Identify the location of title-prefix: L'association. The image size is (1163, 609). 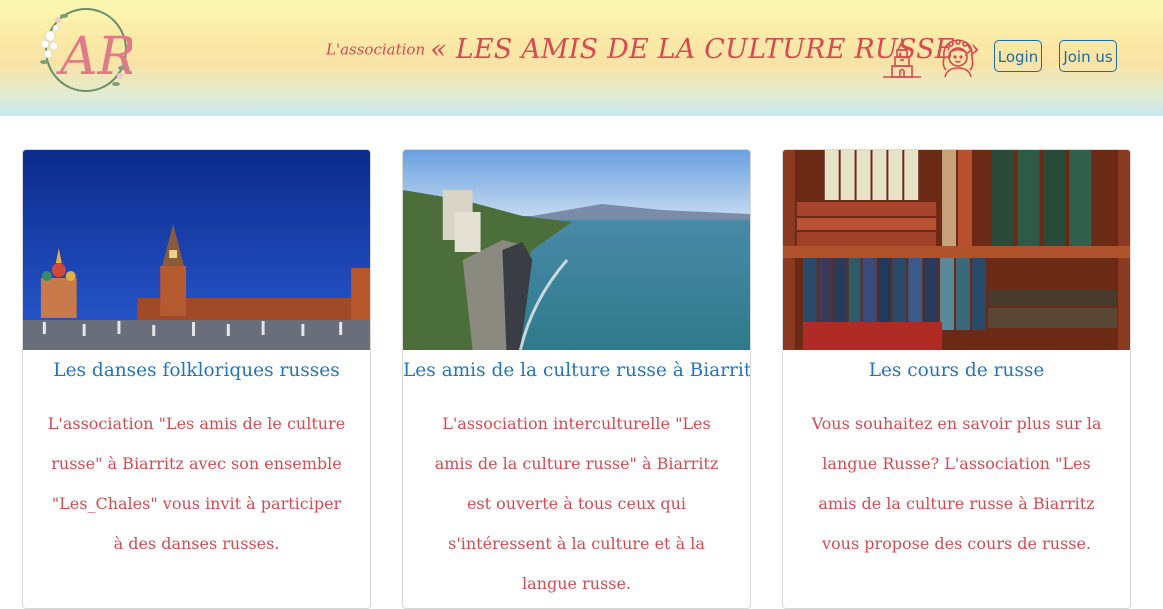
(376, 49).